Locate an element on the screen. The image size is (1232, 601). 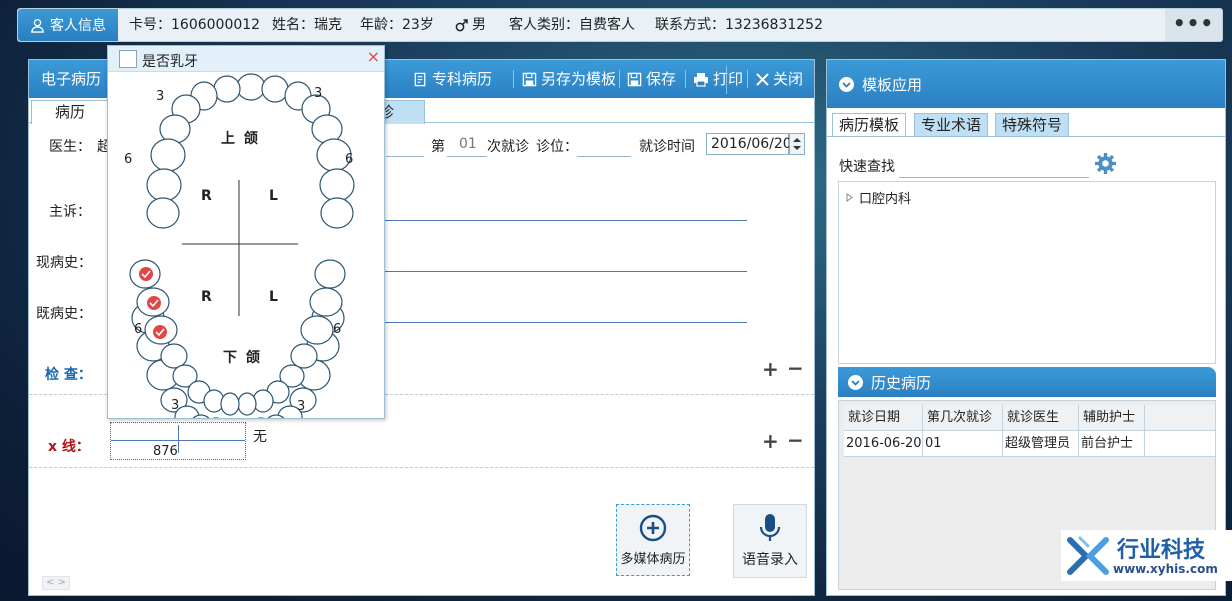
lower-left-quadrant: L is located at coordinates (273, 297).